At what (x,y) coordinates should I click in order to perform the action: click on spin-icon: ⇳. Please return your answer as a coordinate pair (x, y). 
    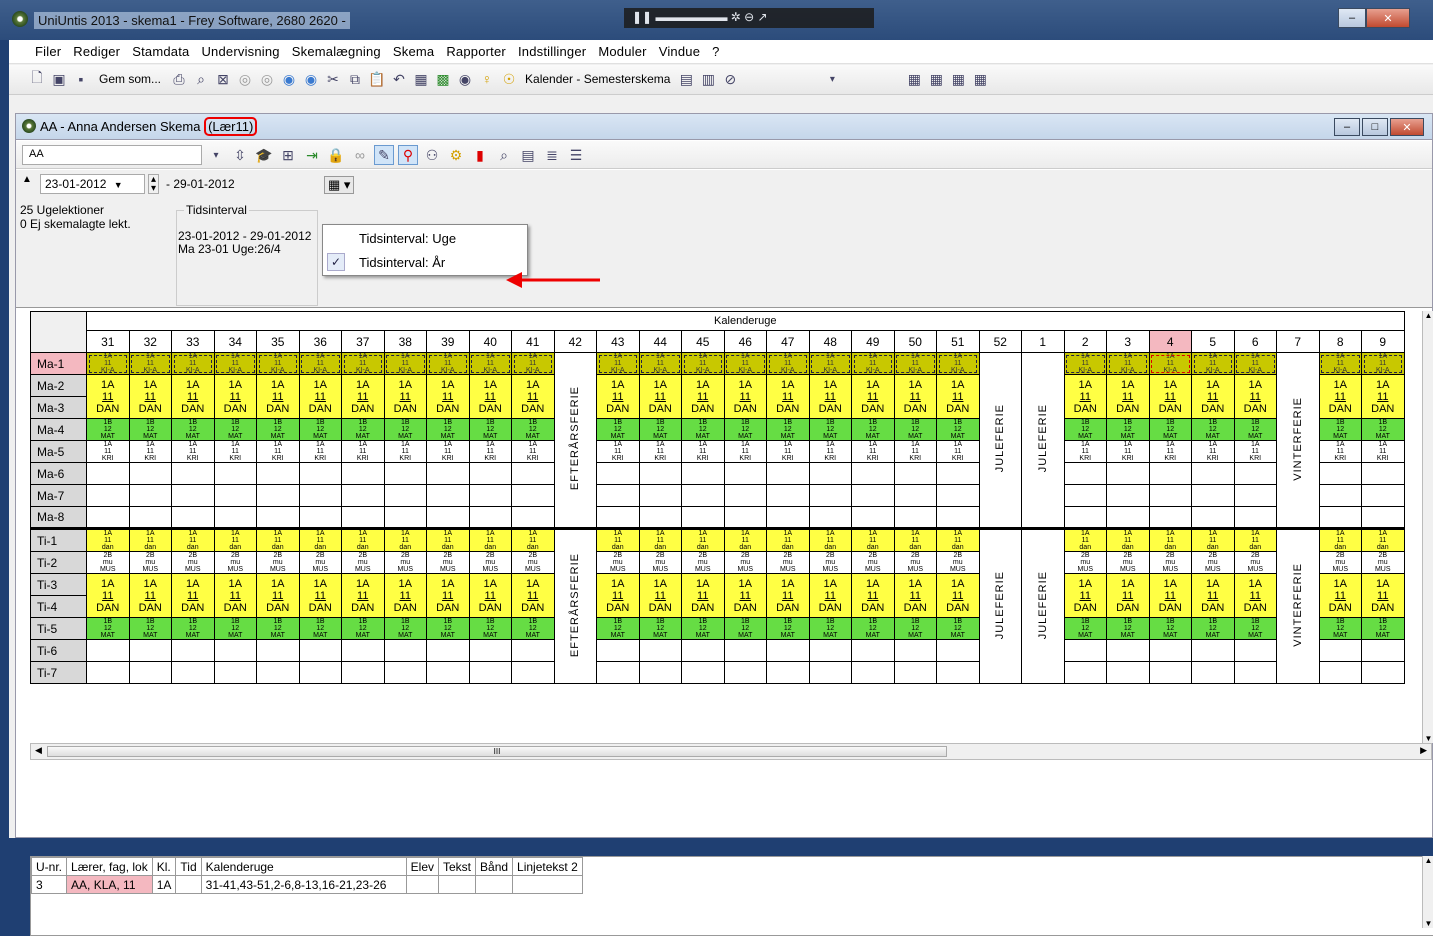
    Looking at the image, I should click on (240, 155).